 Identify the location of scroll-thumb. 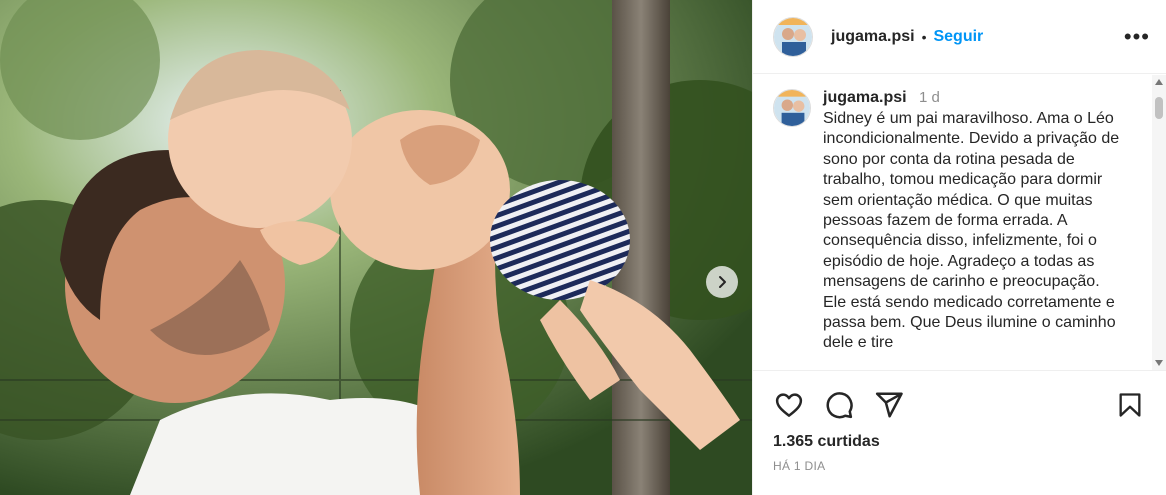
(1159, 108).